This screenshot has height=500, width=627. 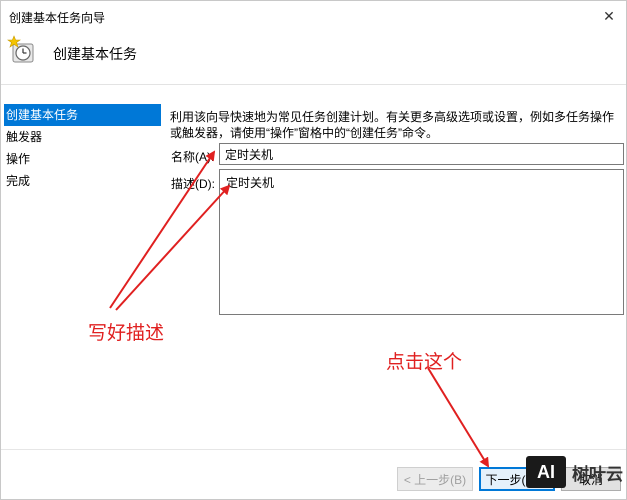 I want to click on page-title: 创建基本任务, so click(x=95, y=54).